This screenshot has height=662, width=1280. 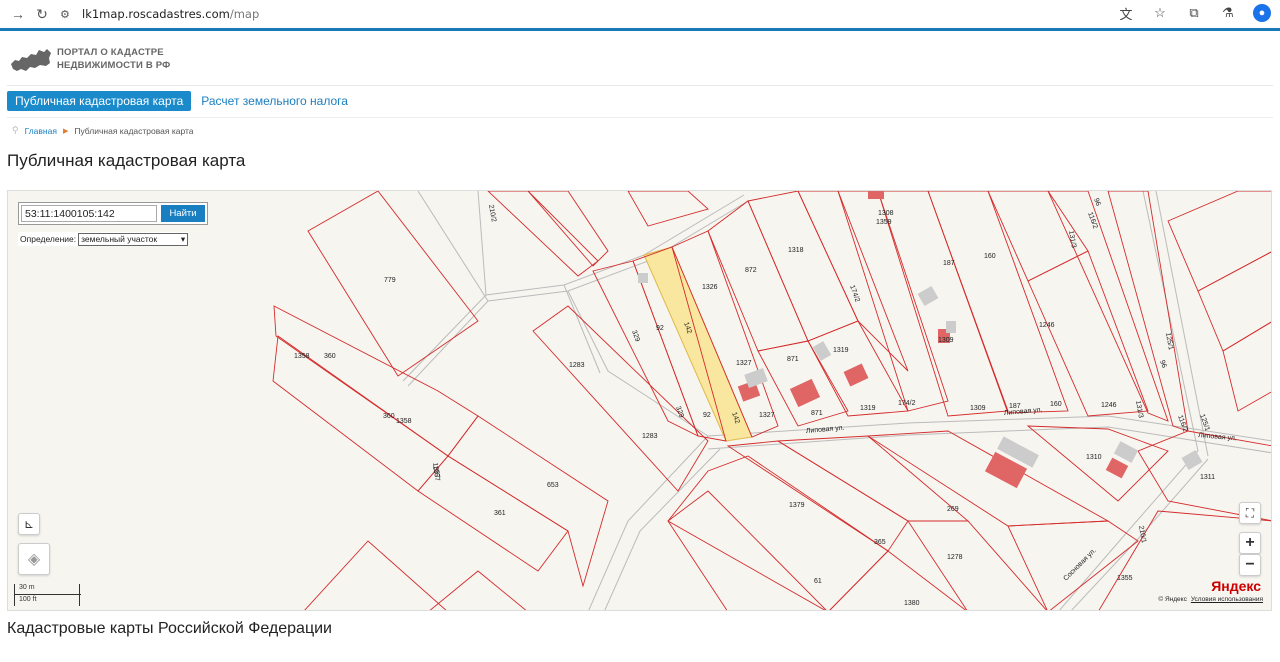 I want to click on section-title: Кадастровые карты Российской Федерации, so click(x=169, y=628).